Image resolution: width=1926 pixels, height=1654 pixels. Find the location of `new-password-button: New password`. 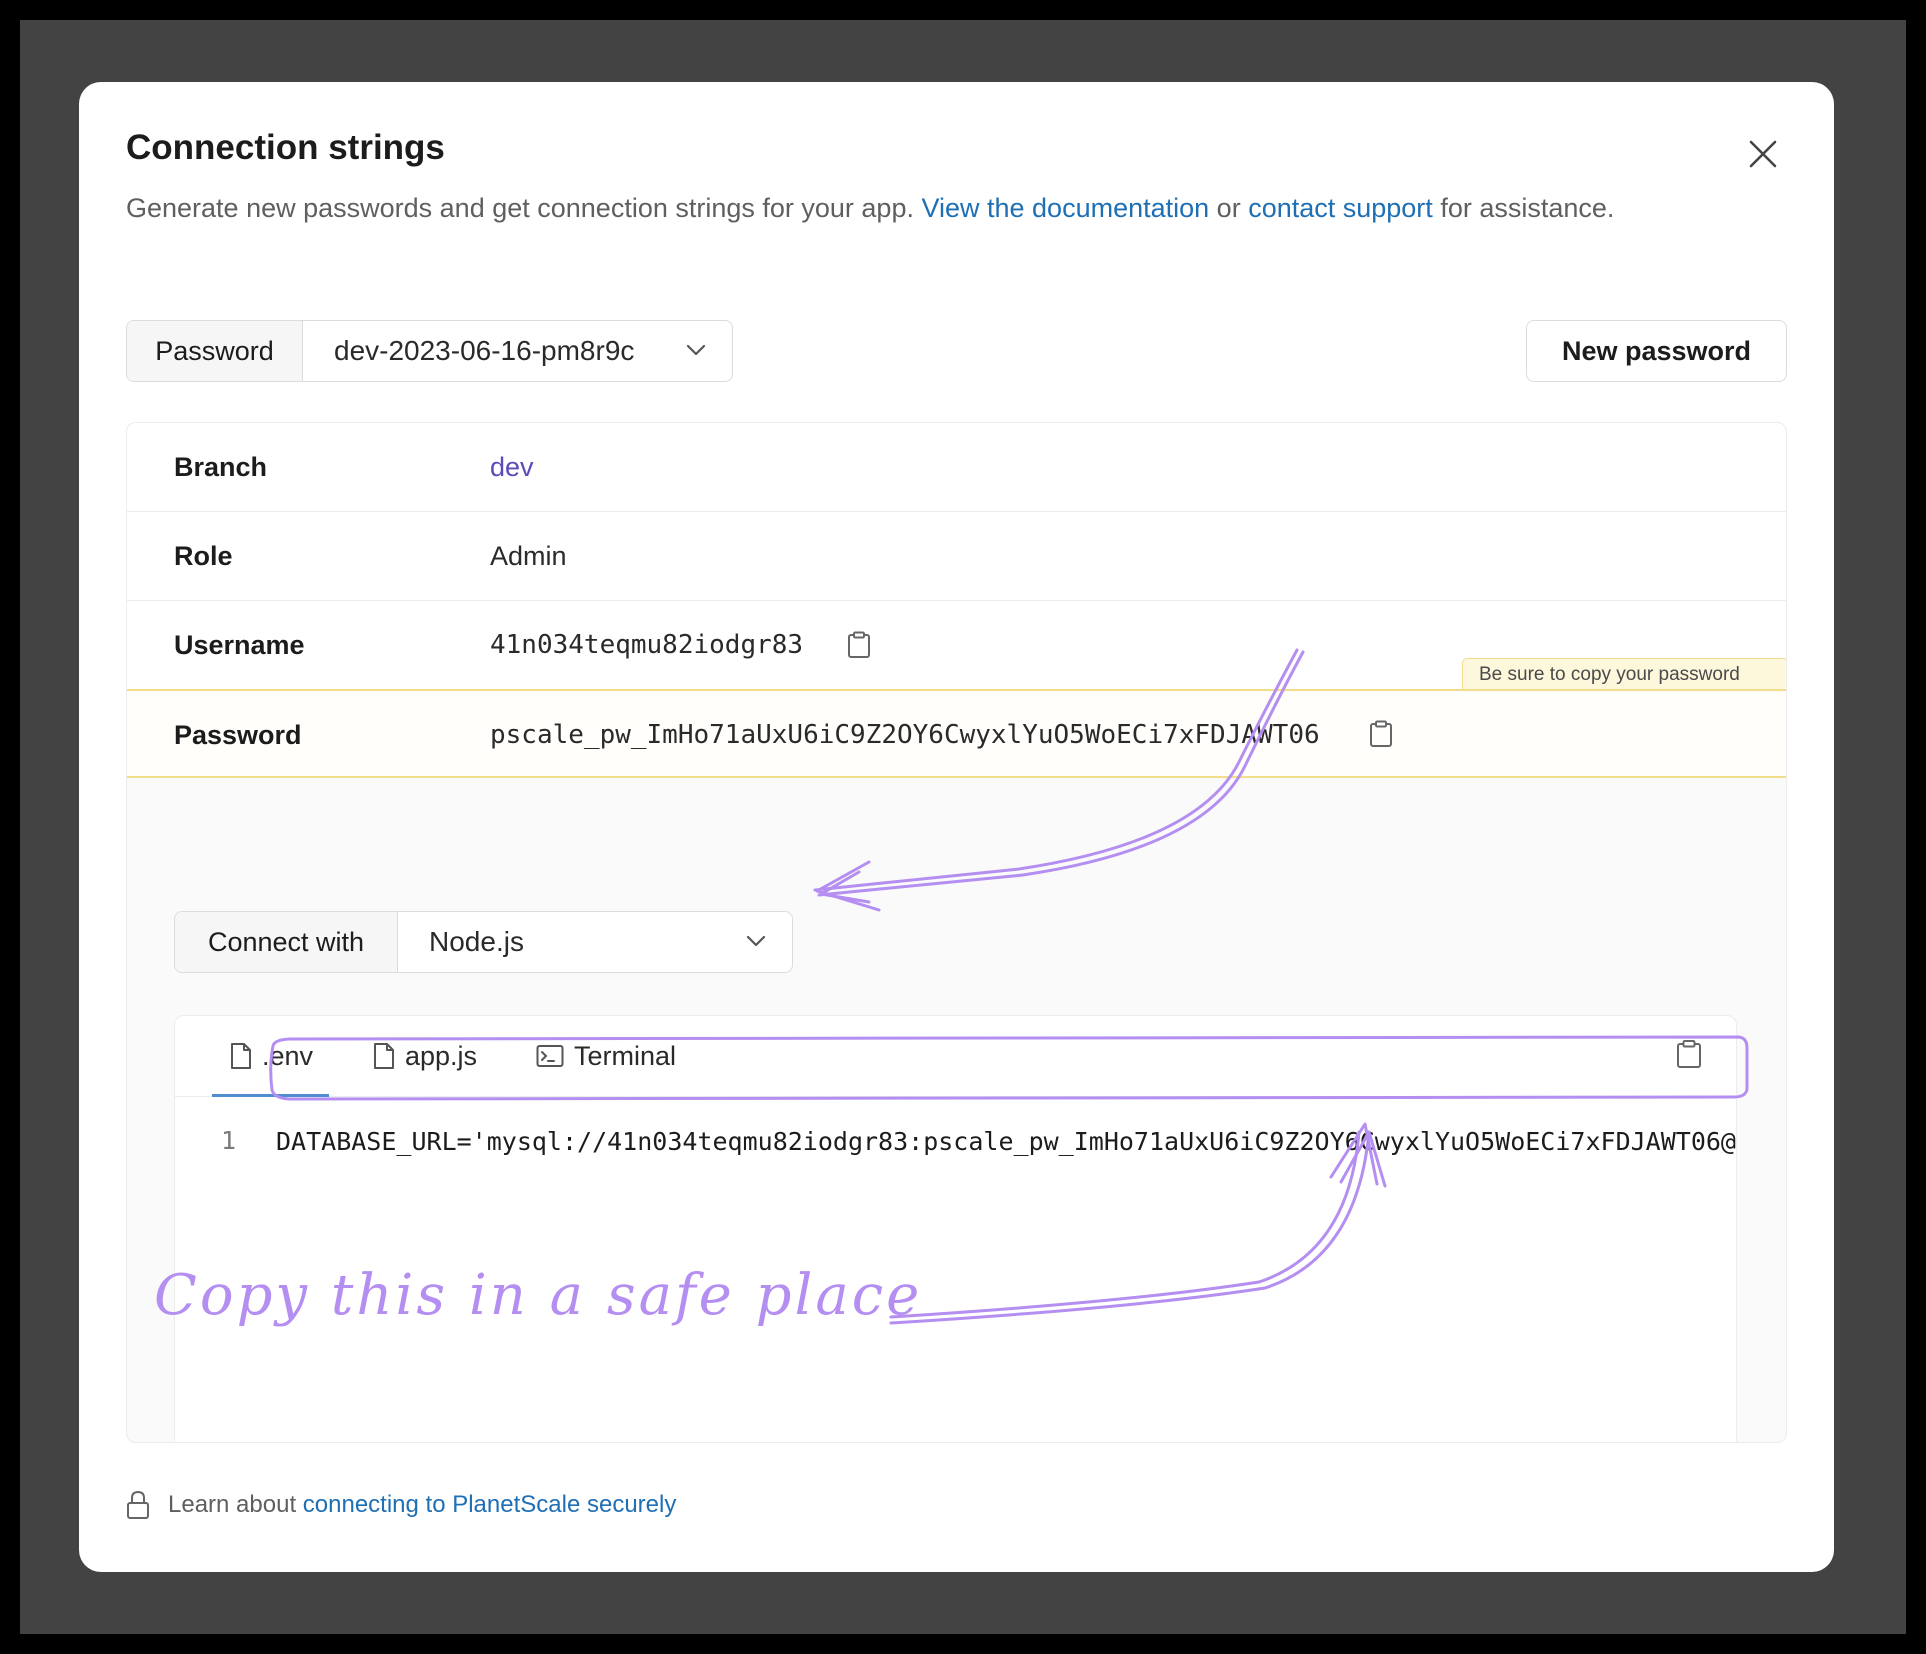

new-password-button: New password is located at coordinates (1656, 351).